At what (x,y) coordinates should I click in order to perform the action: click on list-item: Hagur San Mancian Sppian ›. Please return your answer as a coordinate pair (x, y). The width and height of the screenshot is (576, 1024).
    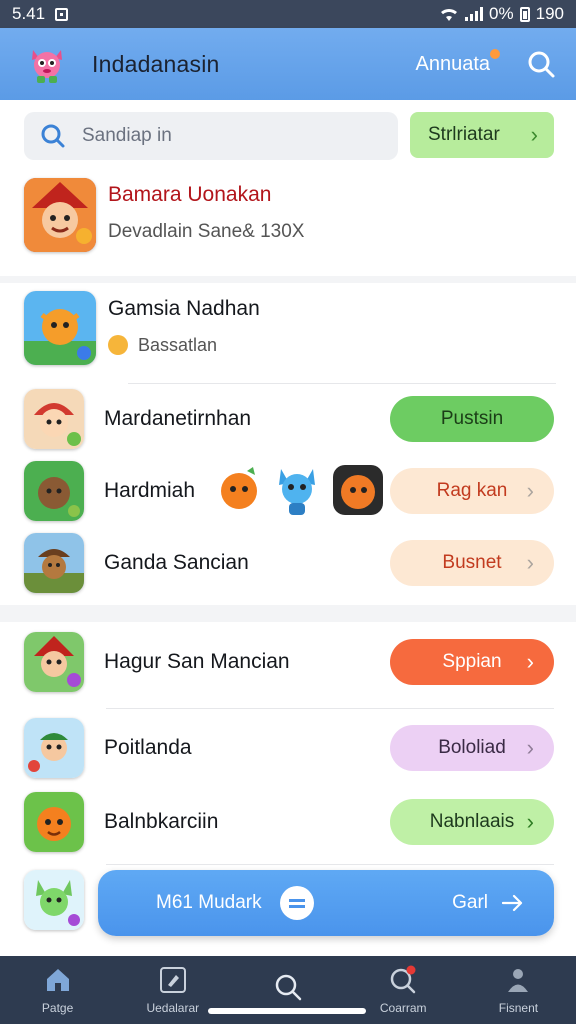
    Looking at the image, I should click on (289, 662).